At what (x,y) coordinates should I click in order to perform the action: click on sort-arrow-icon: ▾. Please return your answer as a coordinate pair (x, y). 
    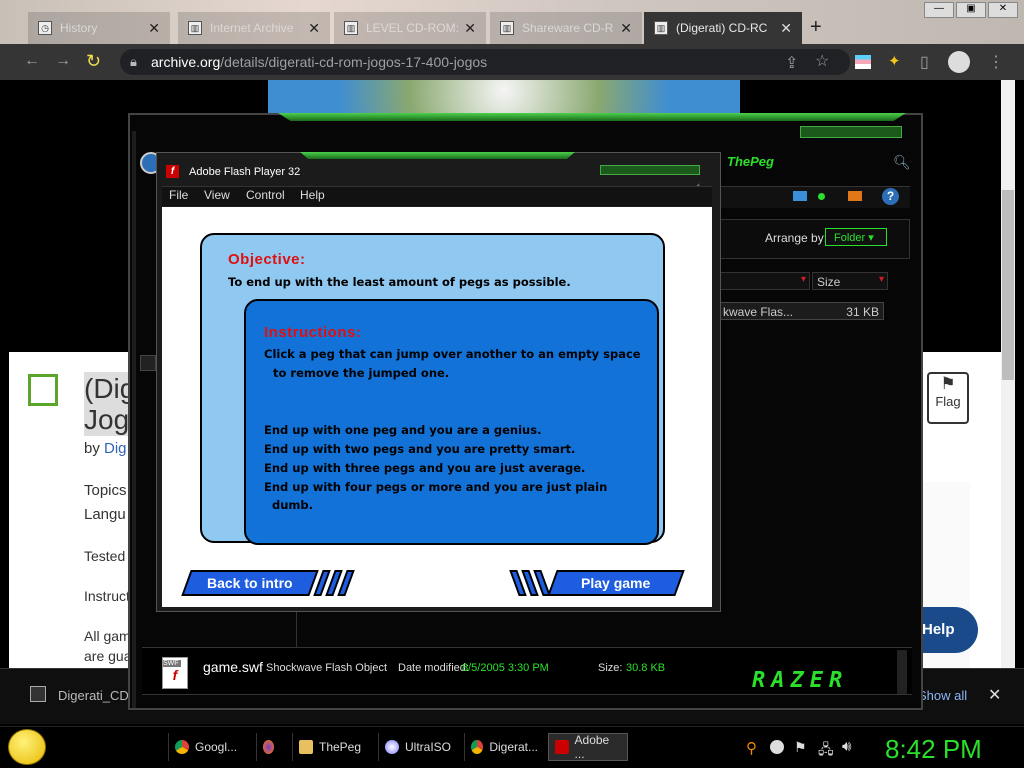
    Looking at the image, I should click on (803, 279).